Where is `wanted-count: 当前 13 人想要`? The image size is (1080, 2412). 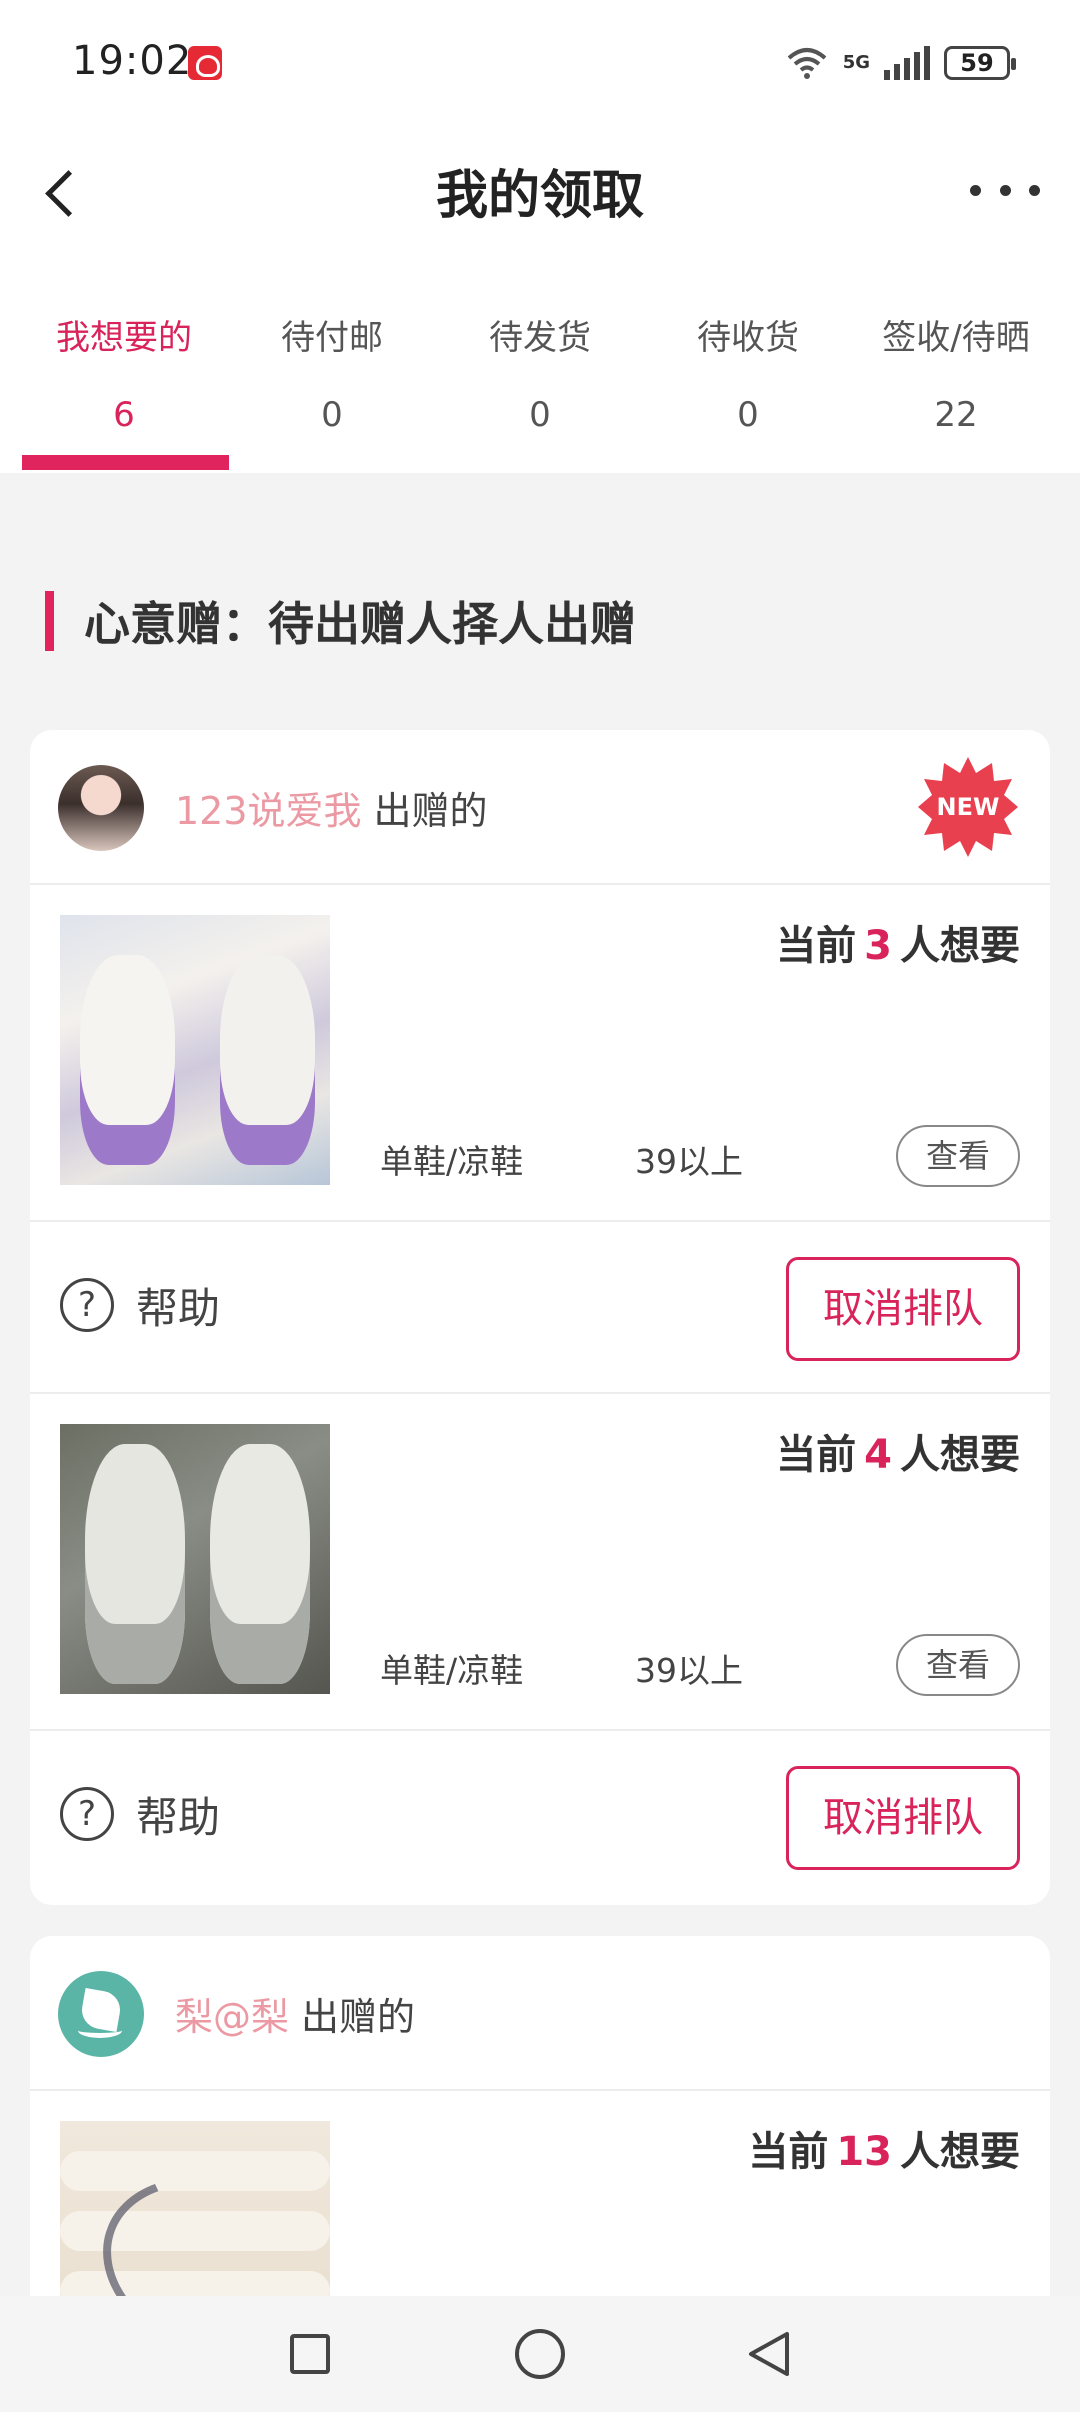
wanted-count: 当前 13 人想要 is located at coordinates (884, 2148).